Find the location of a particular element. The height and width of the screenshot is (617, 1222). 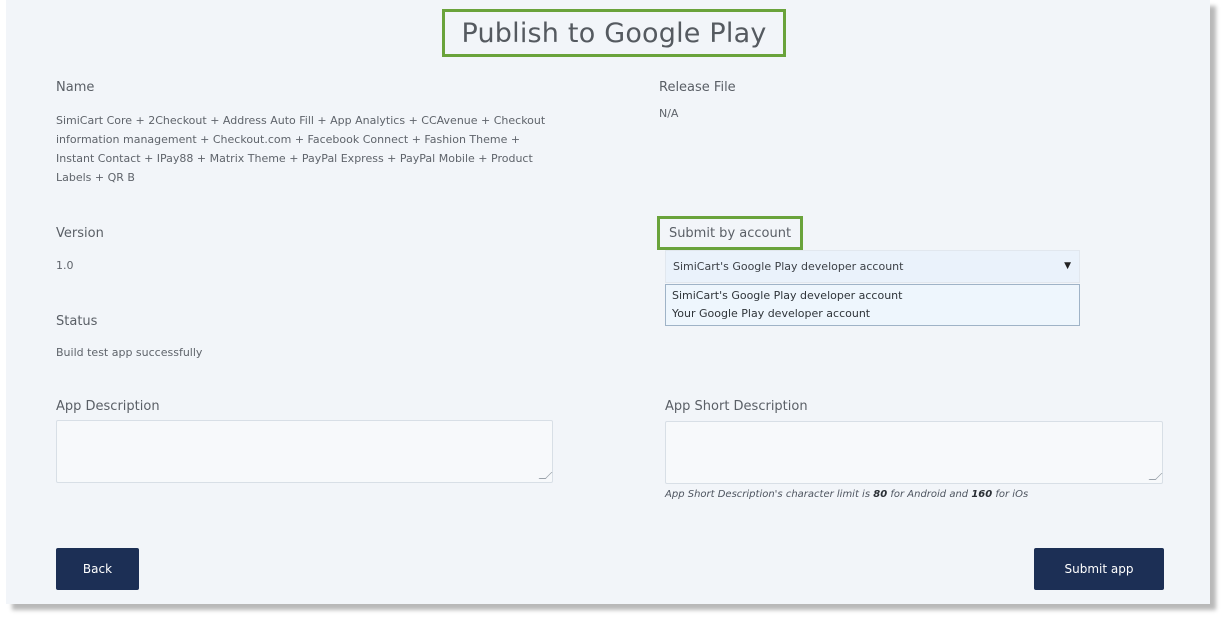

release-file-label: Release File is located at coordinates (697, 87).